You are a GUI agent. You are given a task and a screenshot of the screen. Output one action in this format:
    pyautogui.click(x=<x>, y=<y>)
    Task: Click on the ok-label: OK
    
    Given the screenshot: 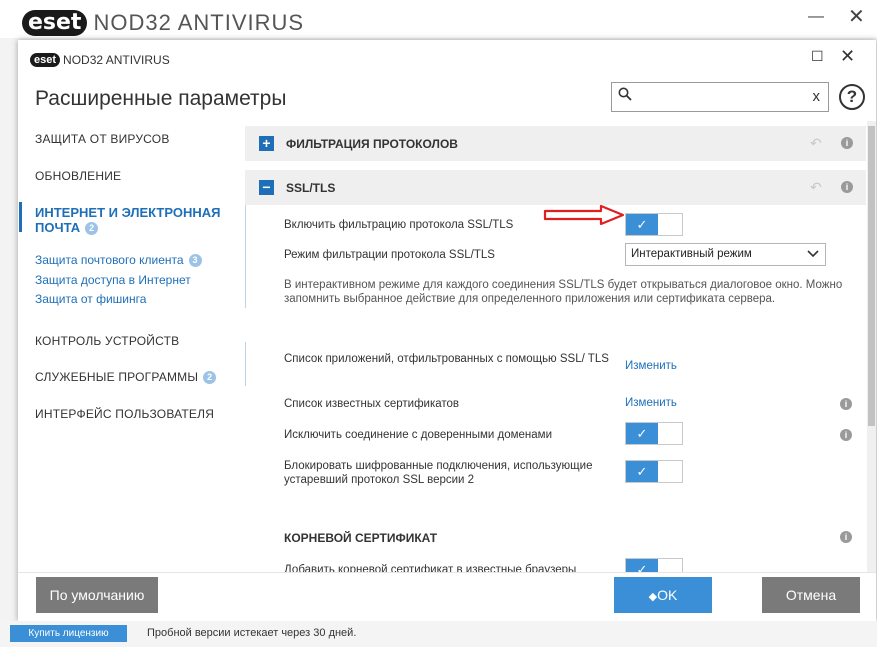 What is the action you would take?
    pyautogui.click(x=667, y=595)
    